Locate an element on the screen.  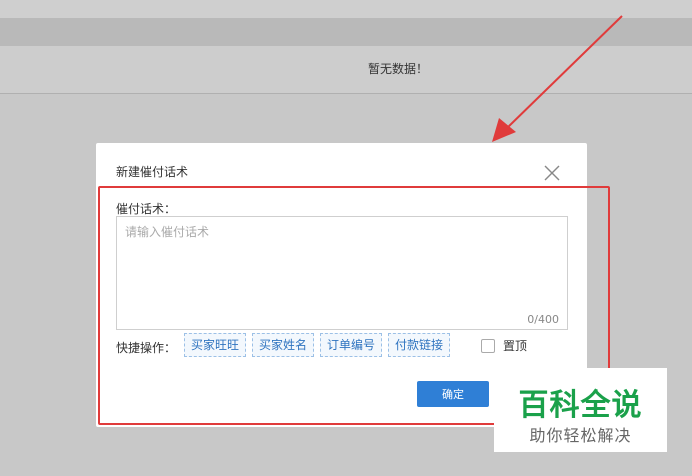
page-top-strip is located at coordinates (346, 9).